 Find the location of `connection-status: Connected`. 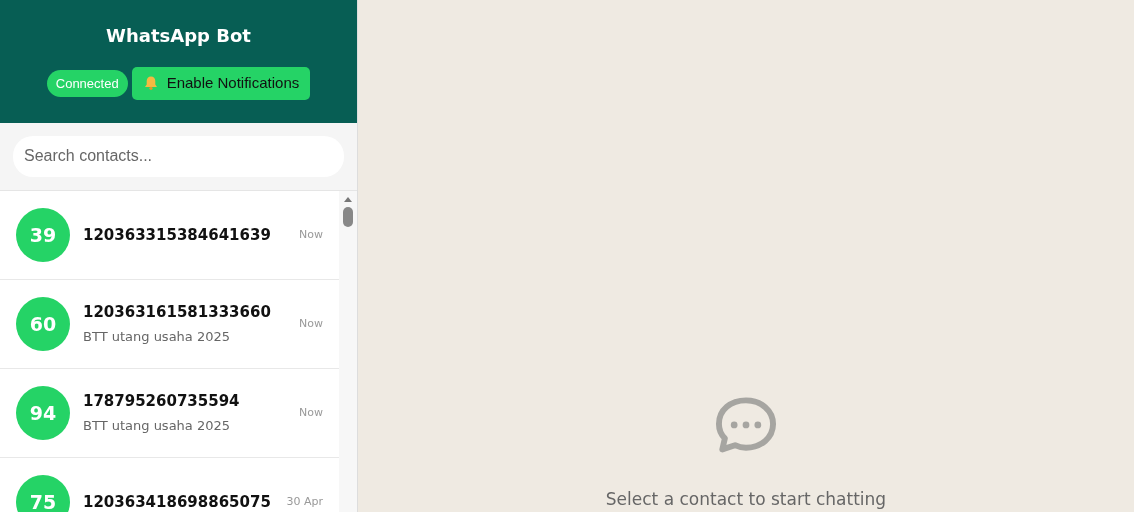

connection-status: Connected is located at coordinates (87, 83).